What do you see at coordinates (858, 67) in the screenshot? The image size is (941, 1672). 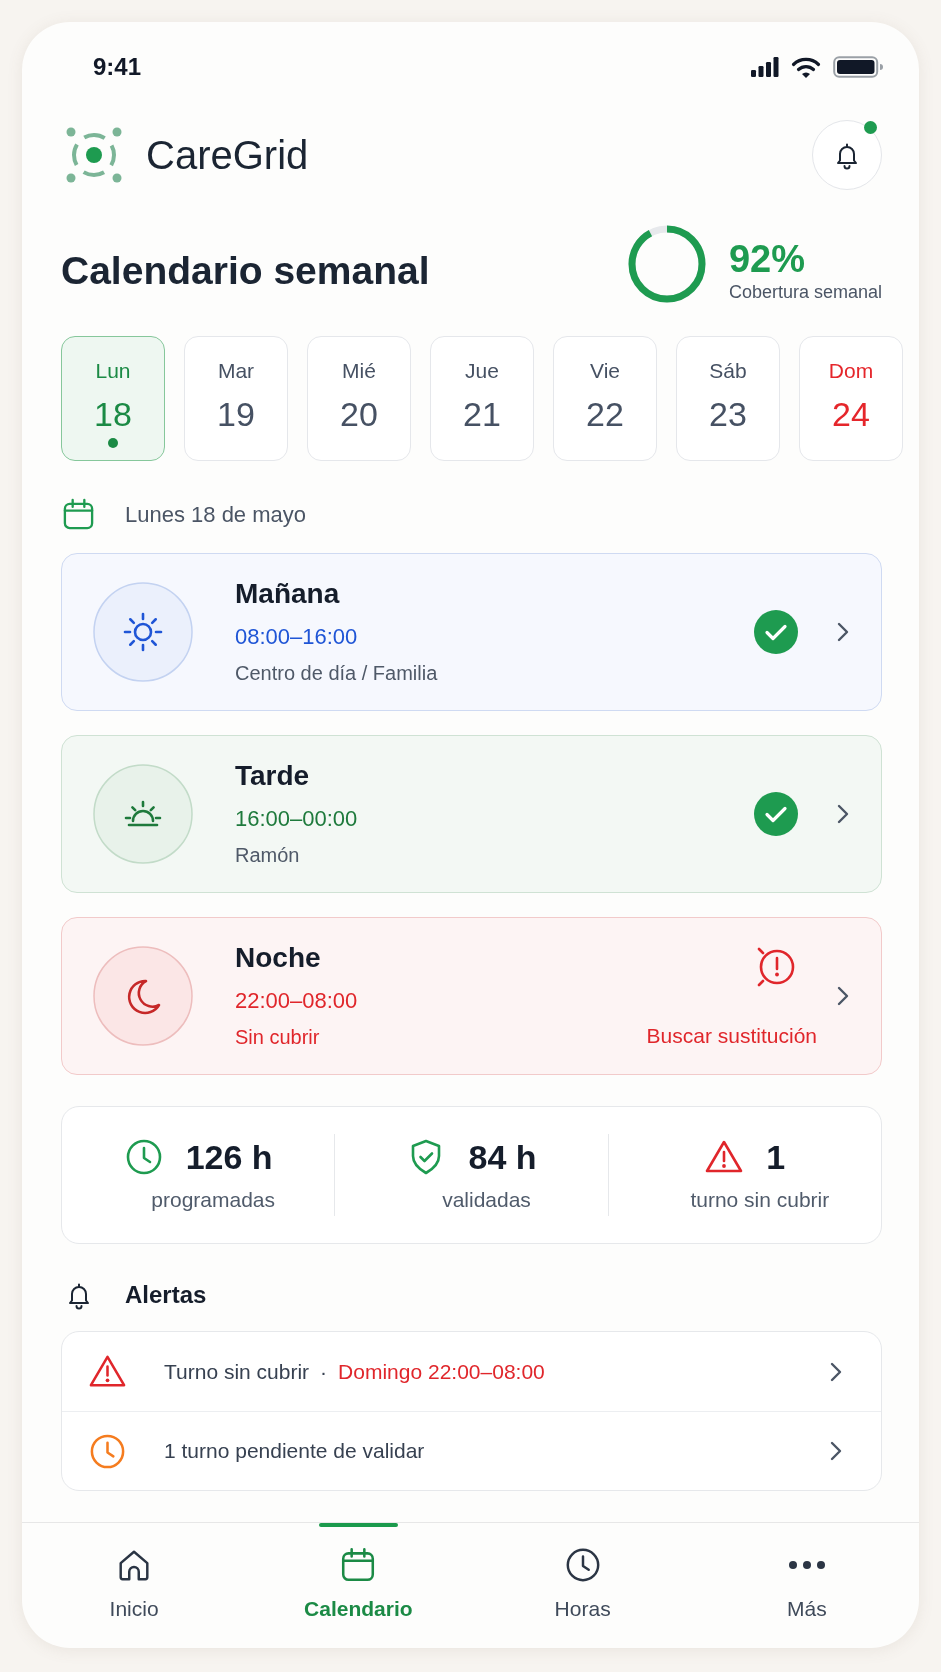 I see `battery-icon` at bounding box center [858, 67].